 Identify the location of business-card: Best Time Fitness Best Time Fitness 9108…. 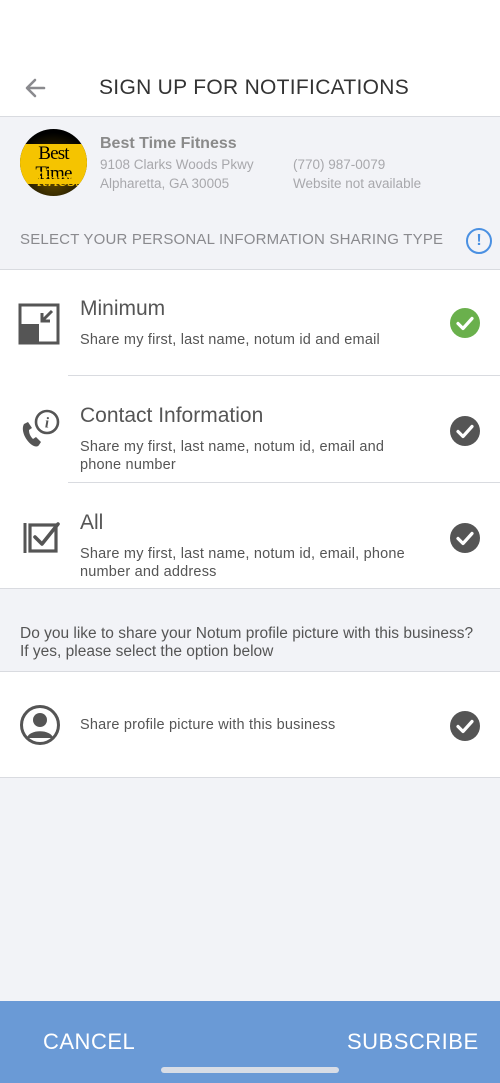
(250, 164).